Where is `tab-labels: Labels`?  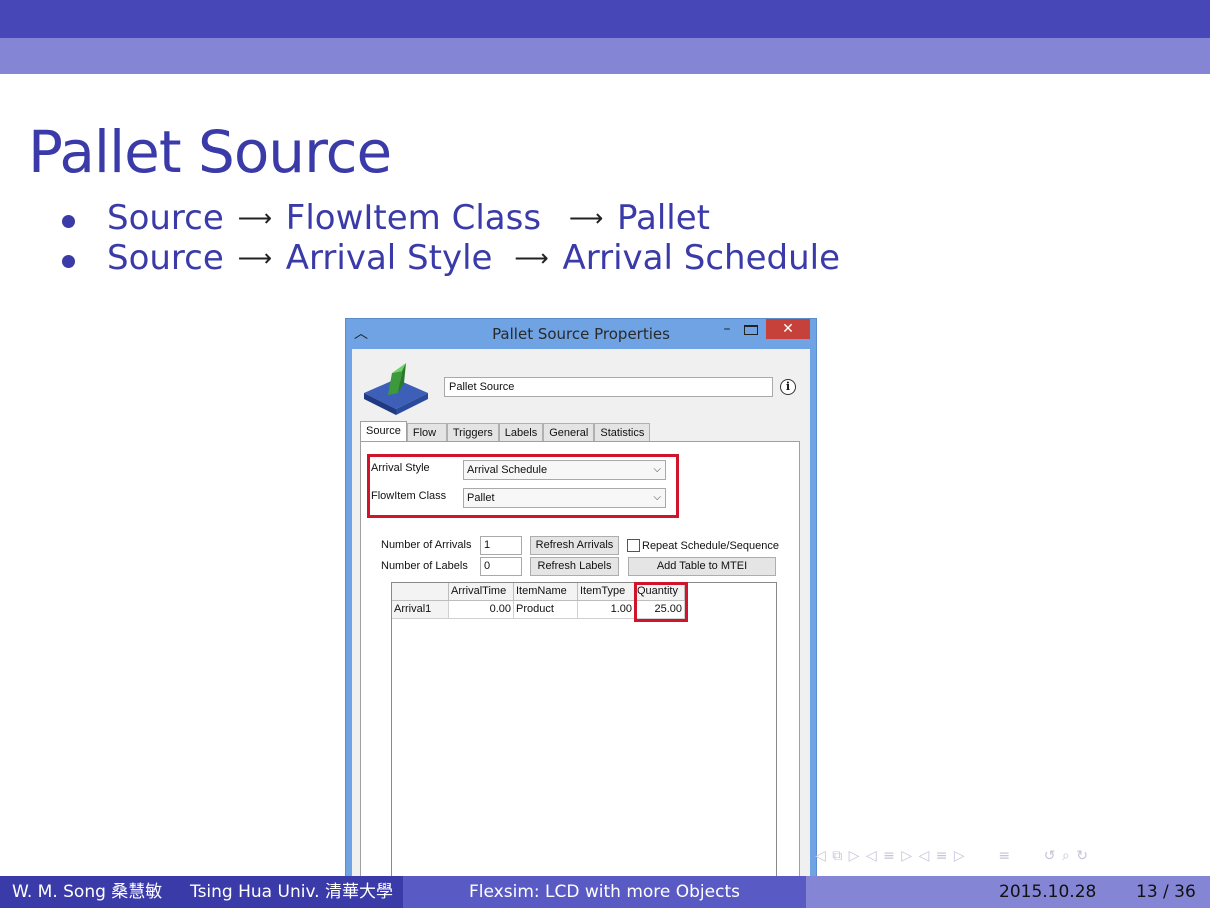 tab-labels: Labels is located at coordinates (521, 432).